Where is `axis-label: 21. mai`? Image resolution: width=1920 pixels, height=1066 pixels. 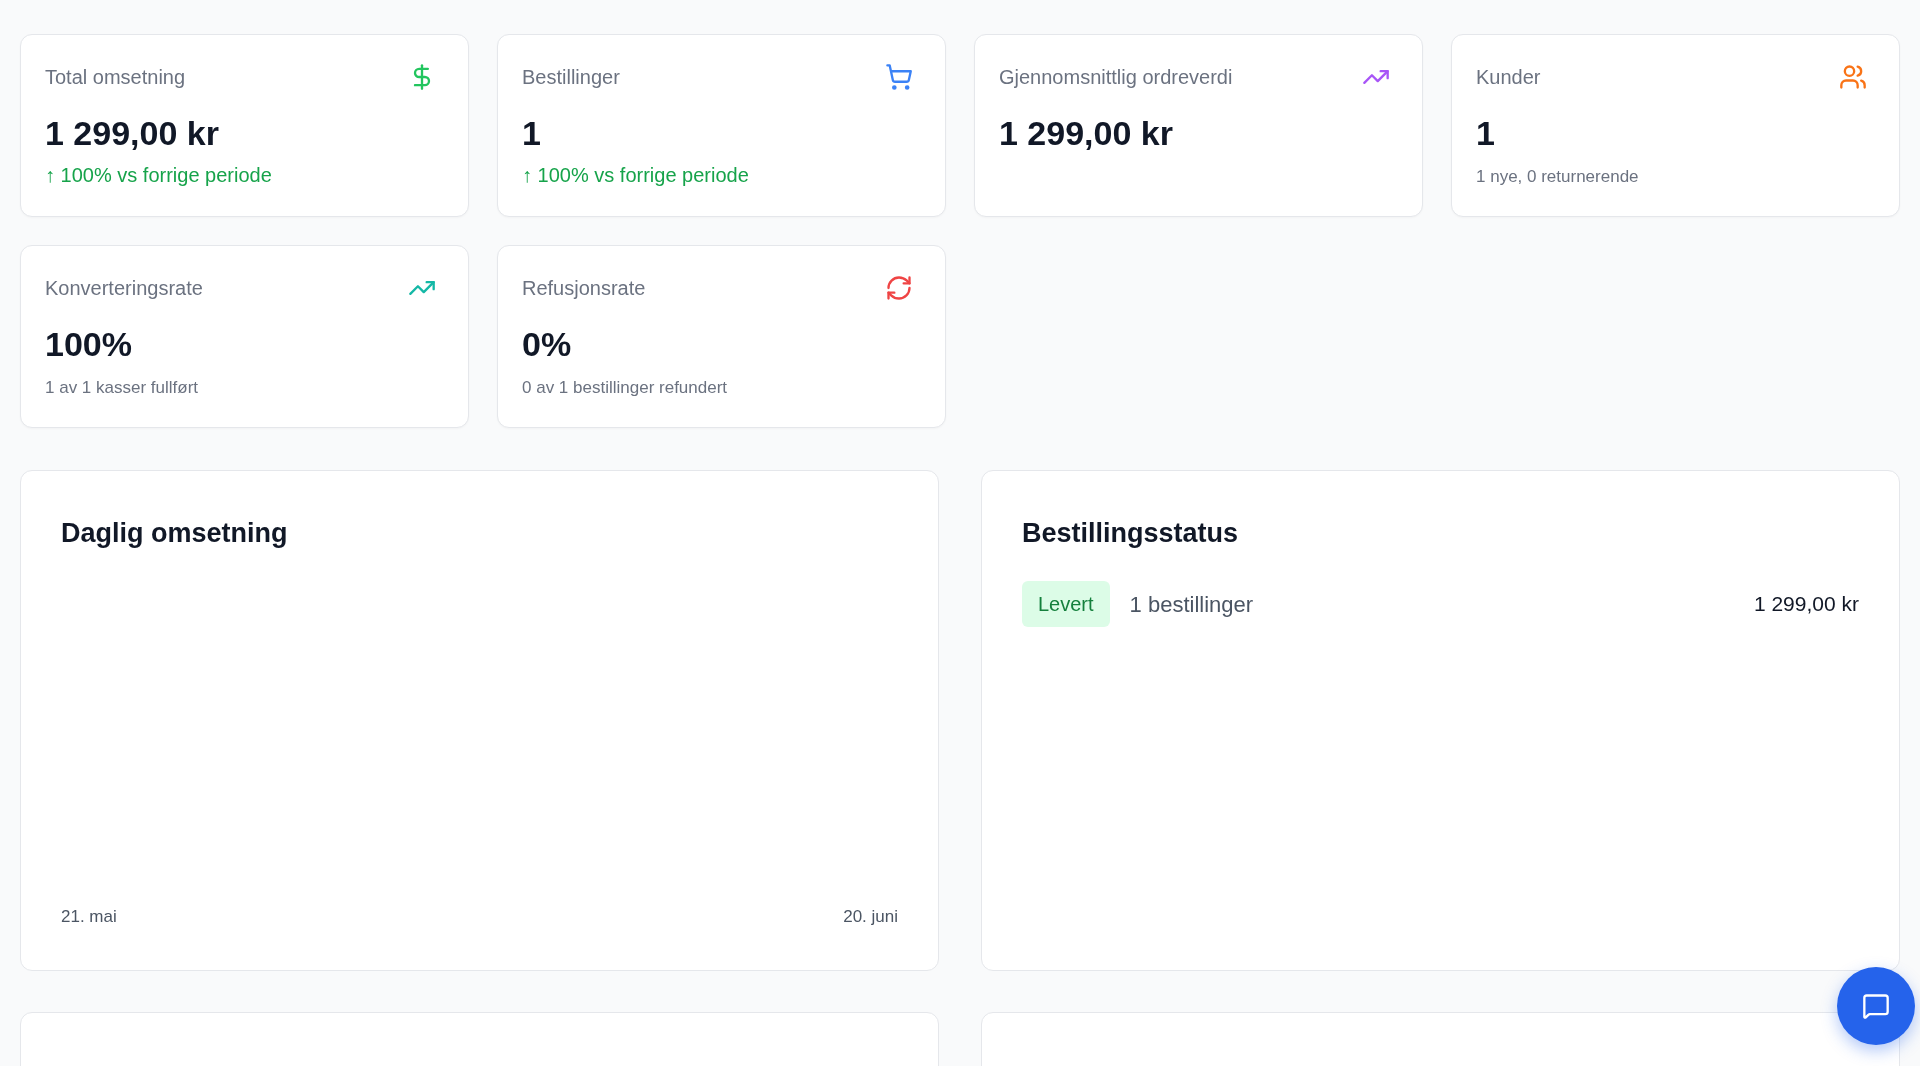 axis-label: 21. mai is located at coordinates (89, 917).